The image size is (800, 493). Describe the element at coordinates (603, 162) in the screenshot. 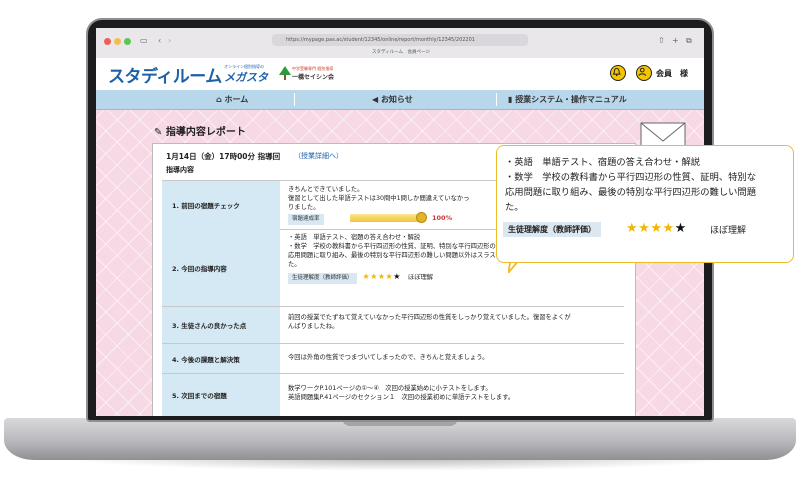

I see `callout-line: ・英語 単語テスト、宿題の答え合わせ・解説` at that location.